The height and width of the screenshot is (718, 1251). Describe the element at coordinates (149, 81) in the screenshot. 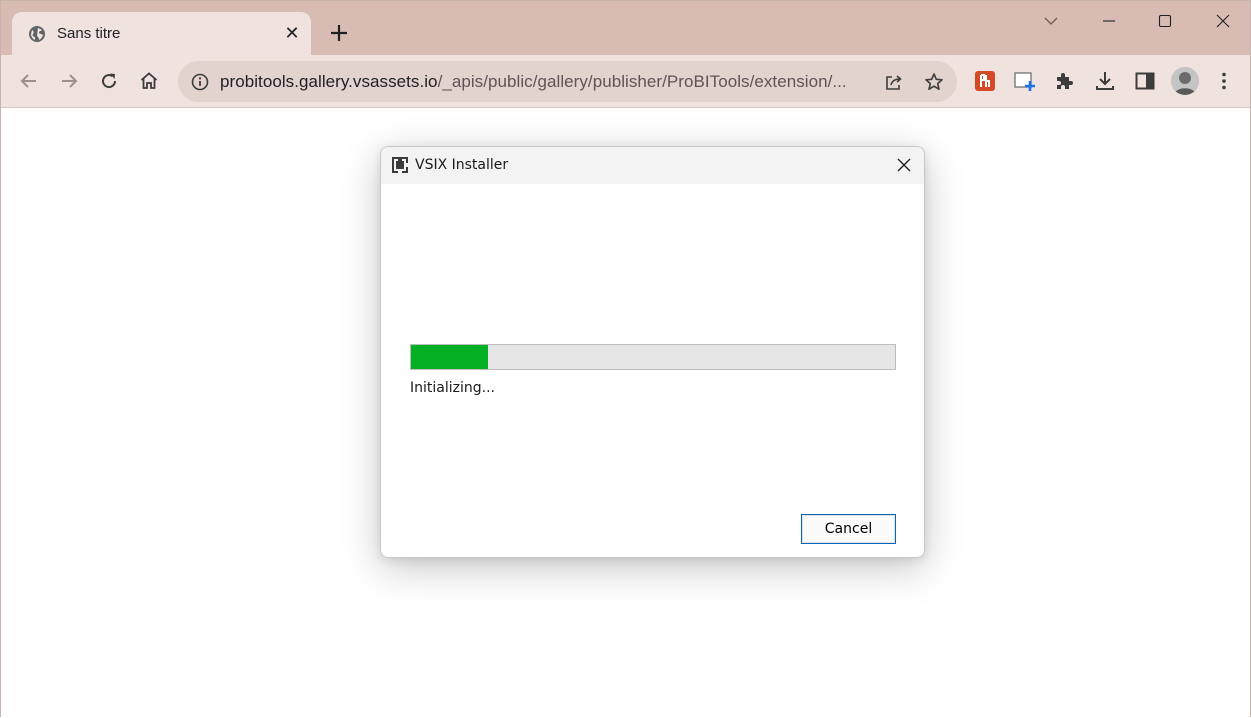

I see `home-icon` at that location.